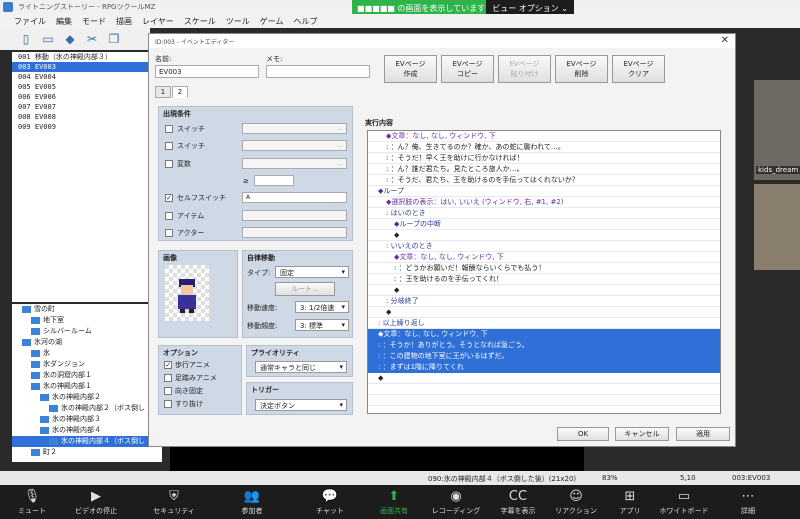 The height and width of the screenshot is (519, 800). Describe the element at coordinates (87, 375) in the screenshot. I see `map-tree-item: 氷の洞窟内部１` at that location.